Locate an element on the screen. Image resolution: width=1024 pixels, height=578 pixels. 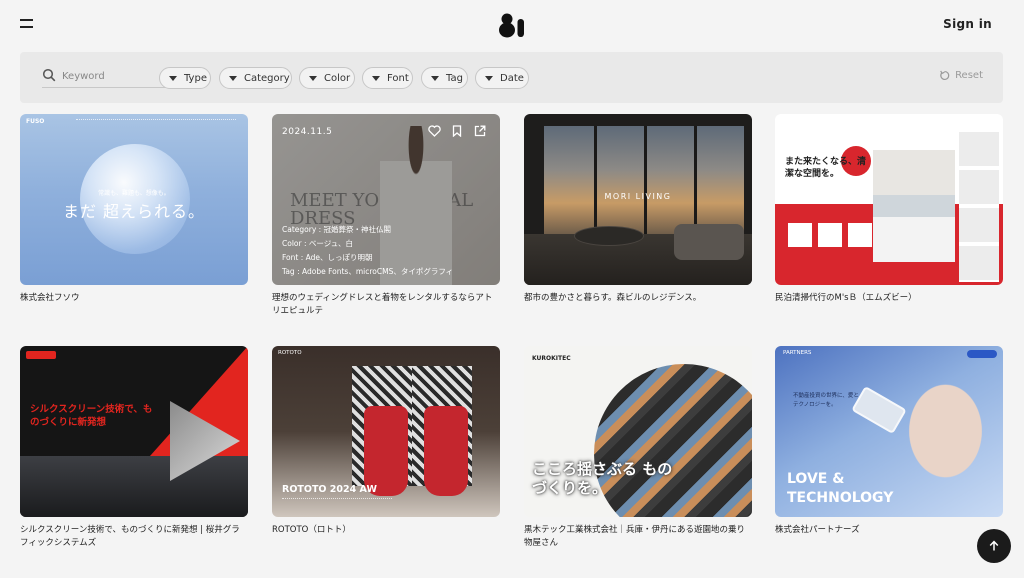
site-title: 株式会社フソウ is located at coordinates (134, 298).